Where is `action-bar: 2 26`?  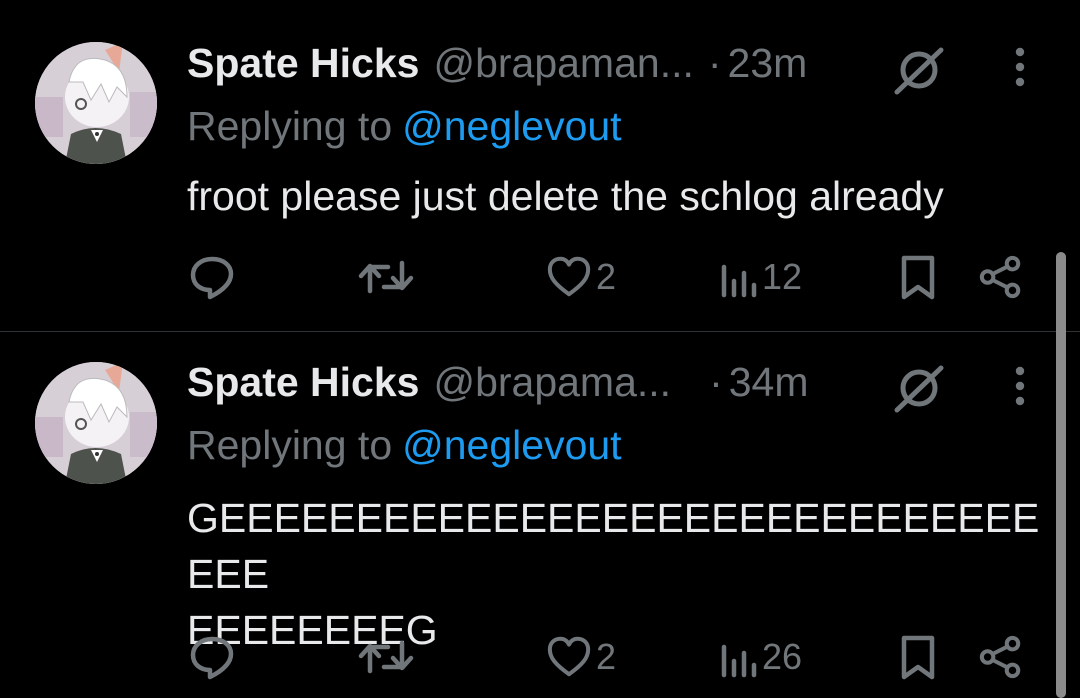
action-bar: 2 26 is located at coordinates (540, 657).